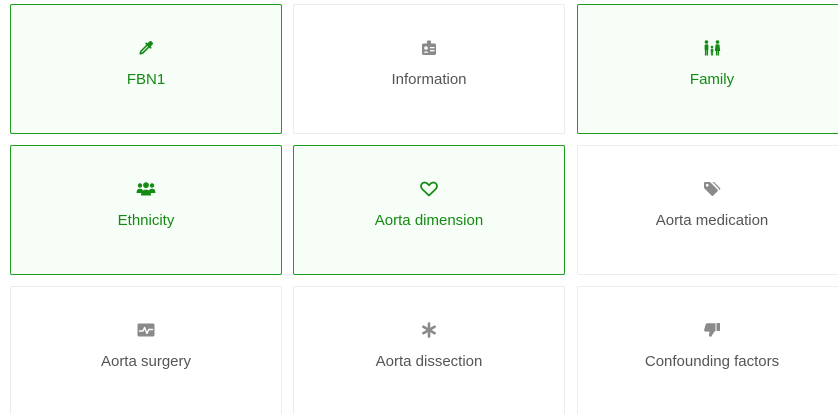 The image size is (838, 414). I want to click on heartbeat-monitor-icon, so click(146, 330).